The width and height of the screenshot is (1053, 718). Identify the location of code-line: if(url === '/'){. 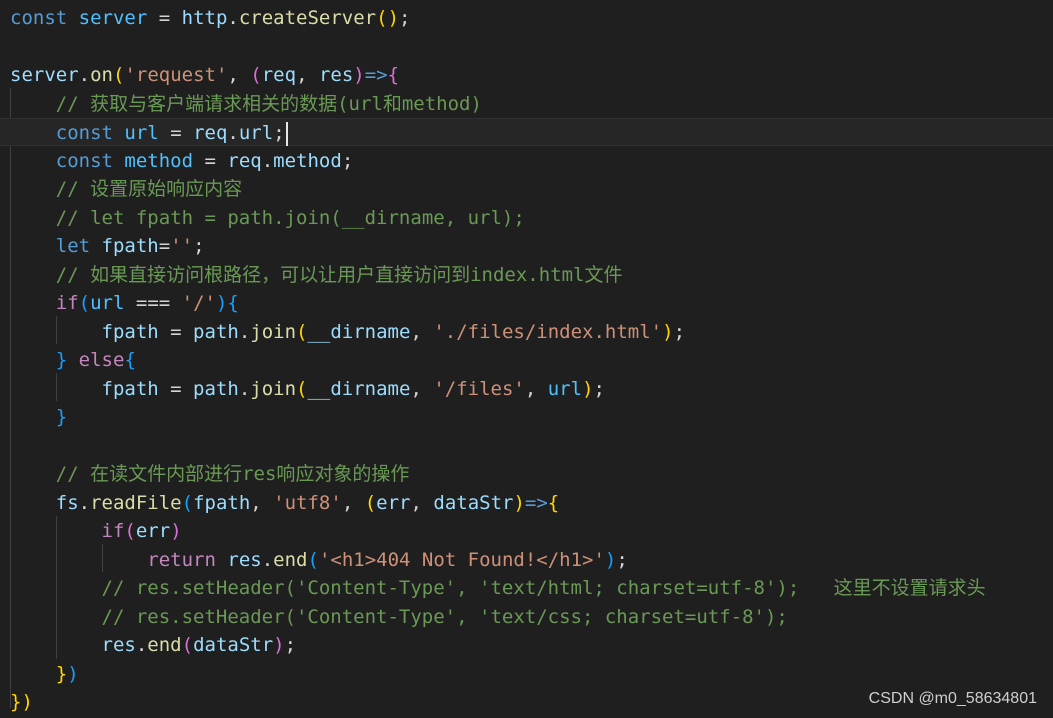
(124, 303).